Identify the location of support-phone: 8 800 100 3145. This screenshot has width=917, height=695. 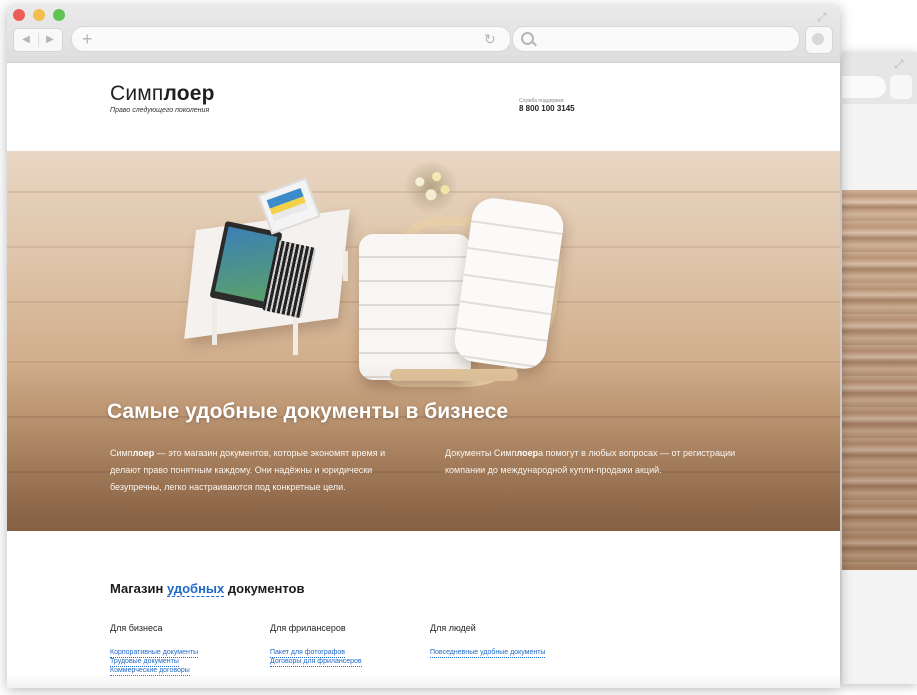
(547, 108).